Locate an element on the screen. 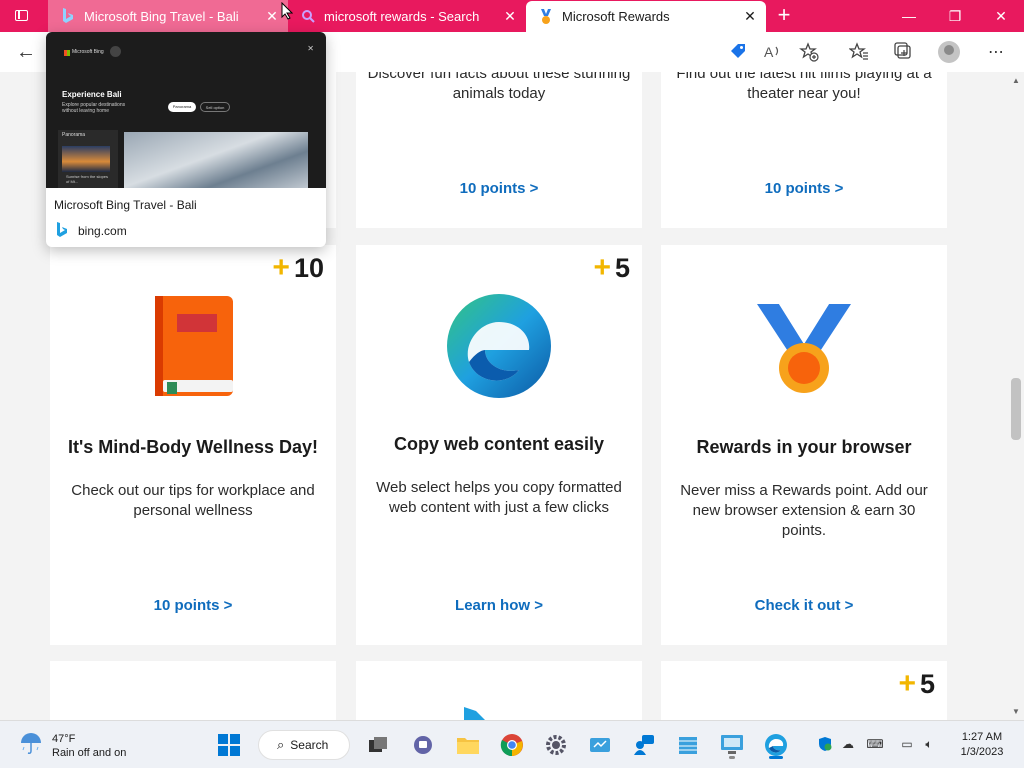 This screenshot has height=768, width=1024. back-button: ← is located at coordinates (26, 52).